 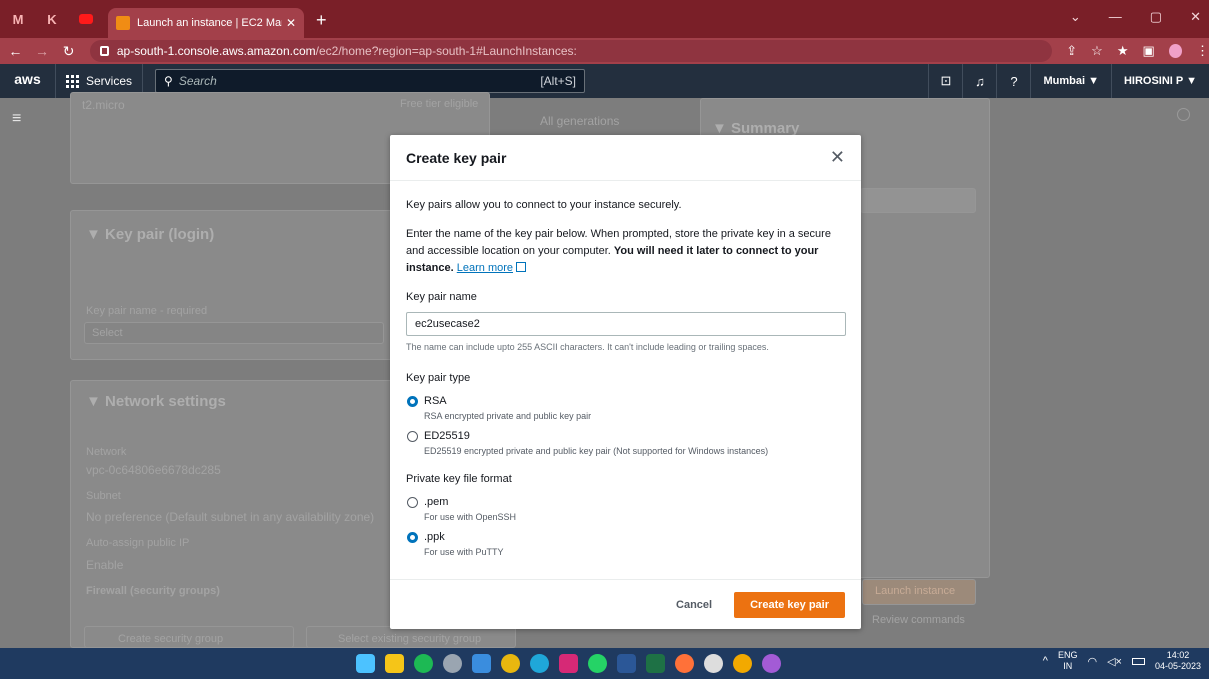 I want to click on language-indicator: ENG IN, so click(x=1068, y=661).